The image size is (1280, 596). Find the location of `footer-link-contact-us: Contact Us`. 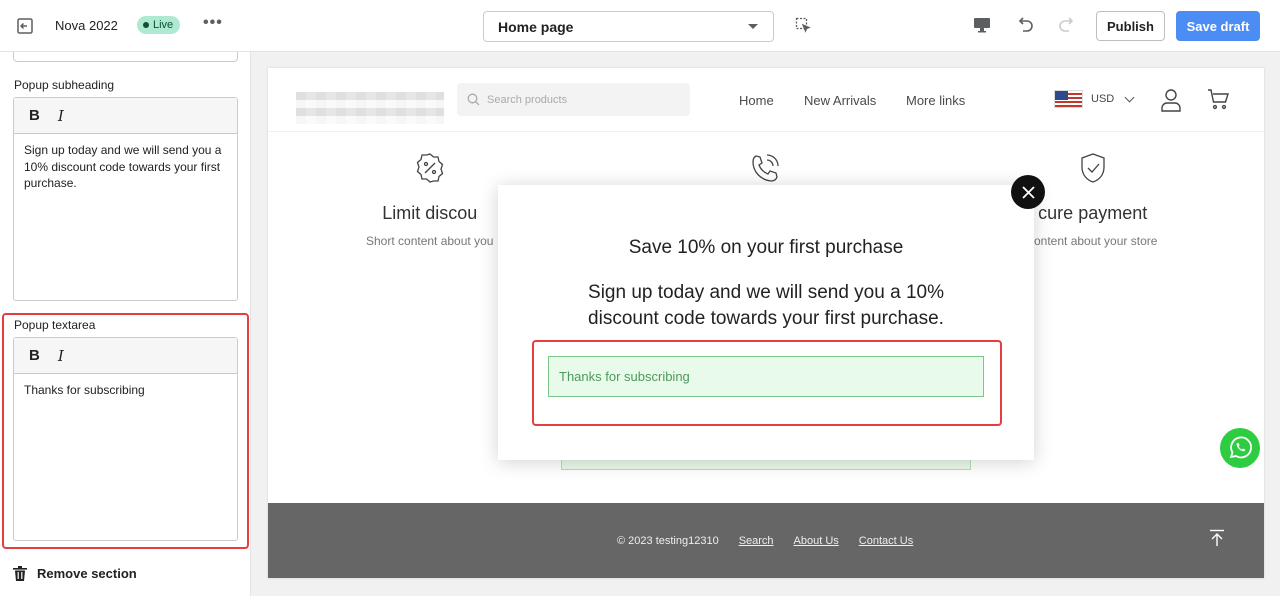

footer-link-contact-us: Contact Us is located at coordinates (886, 541).